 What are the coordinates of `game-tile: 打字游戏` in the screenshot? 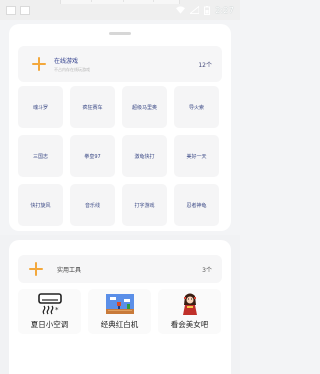 It's located at (144, 205).